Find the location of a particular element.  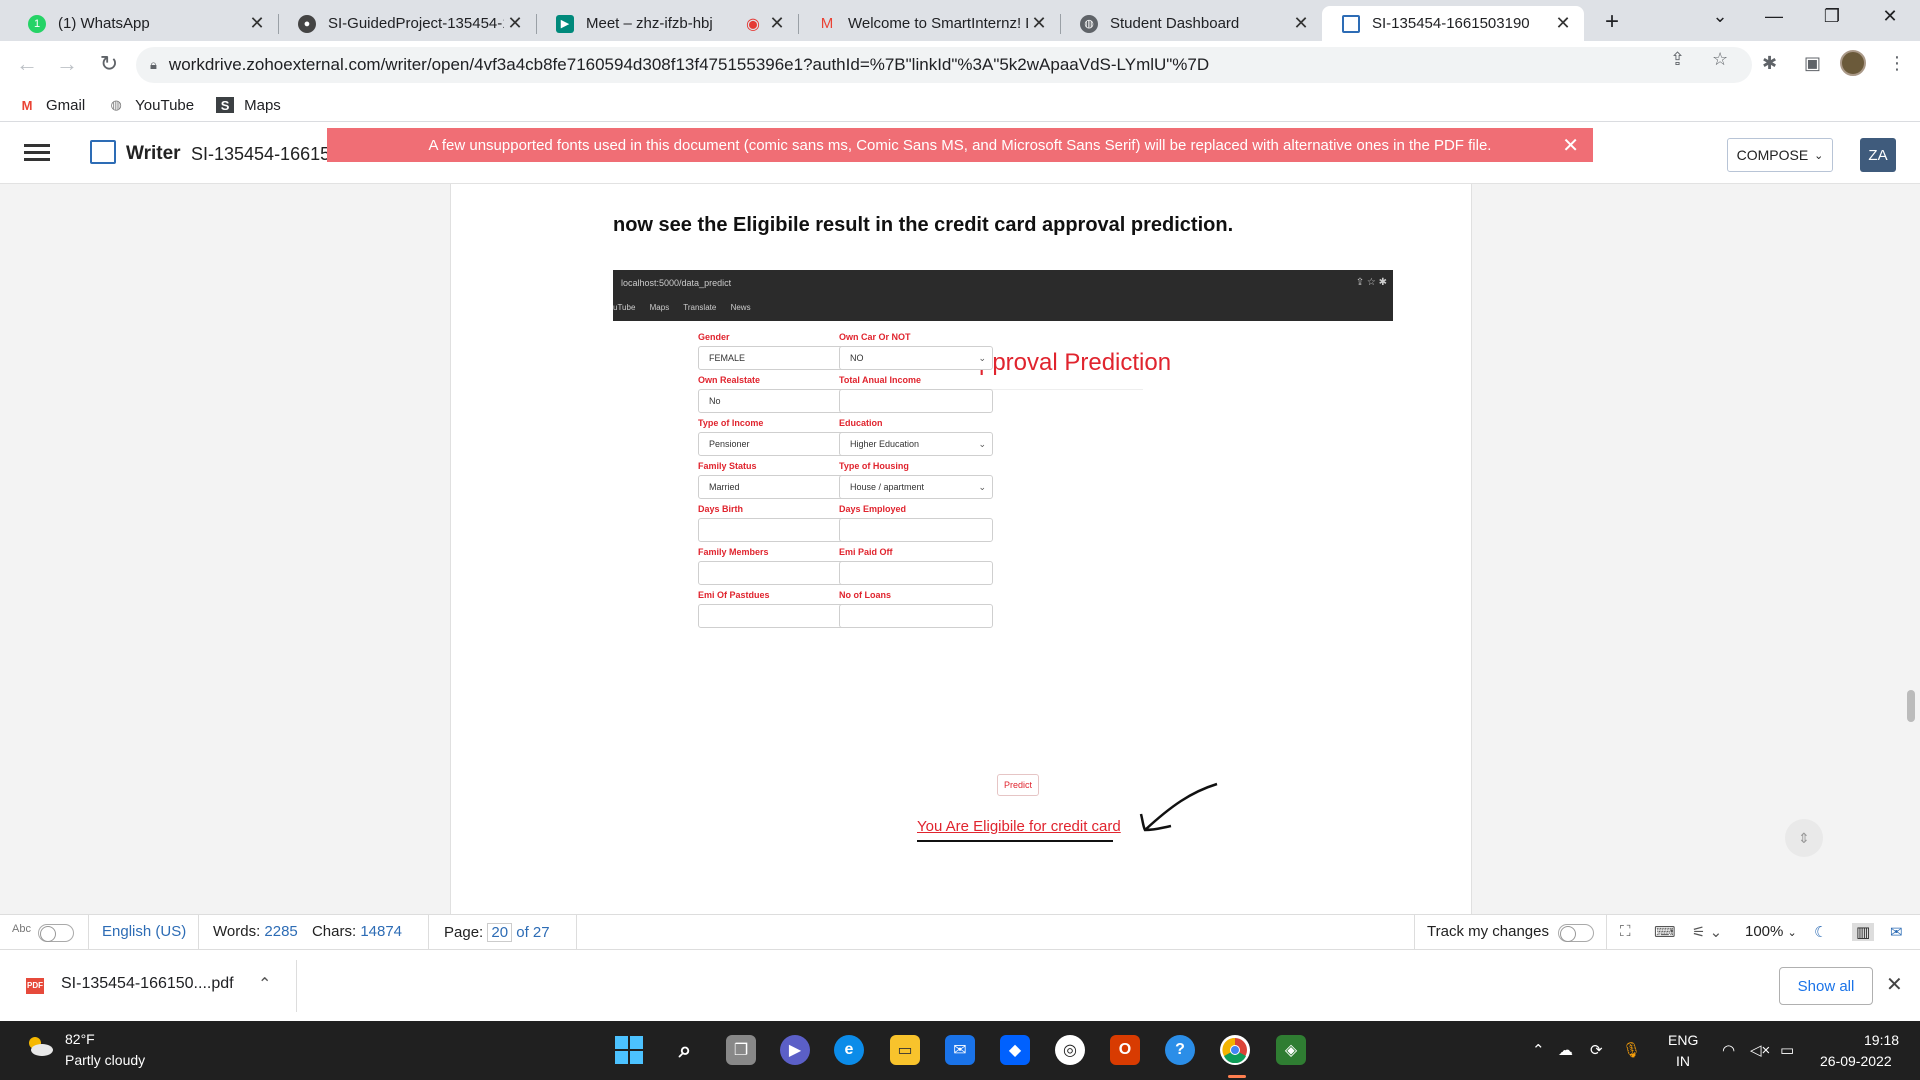

tab-title: Meet – zhz-ifzb-hbj is located at coordinates (649, 23).